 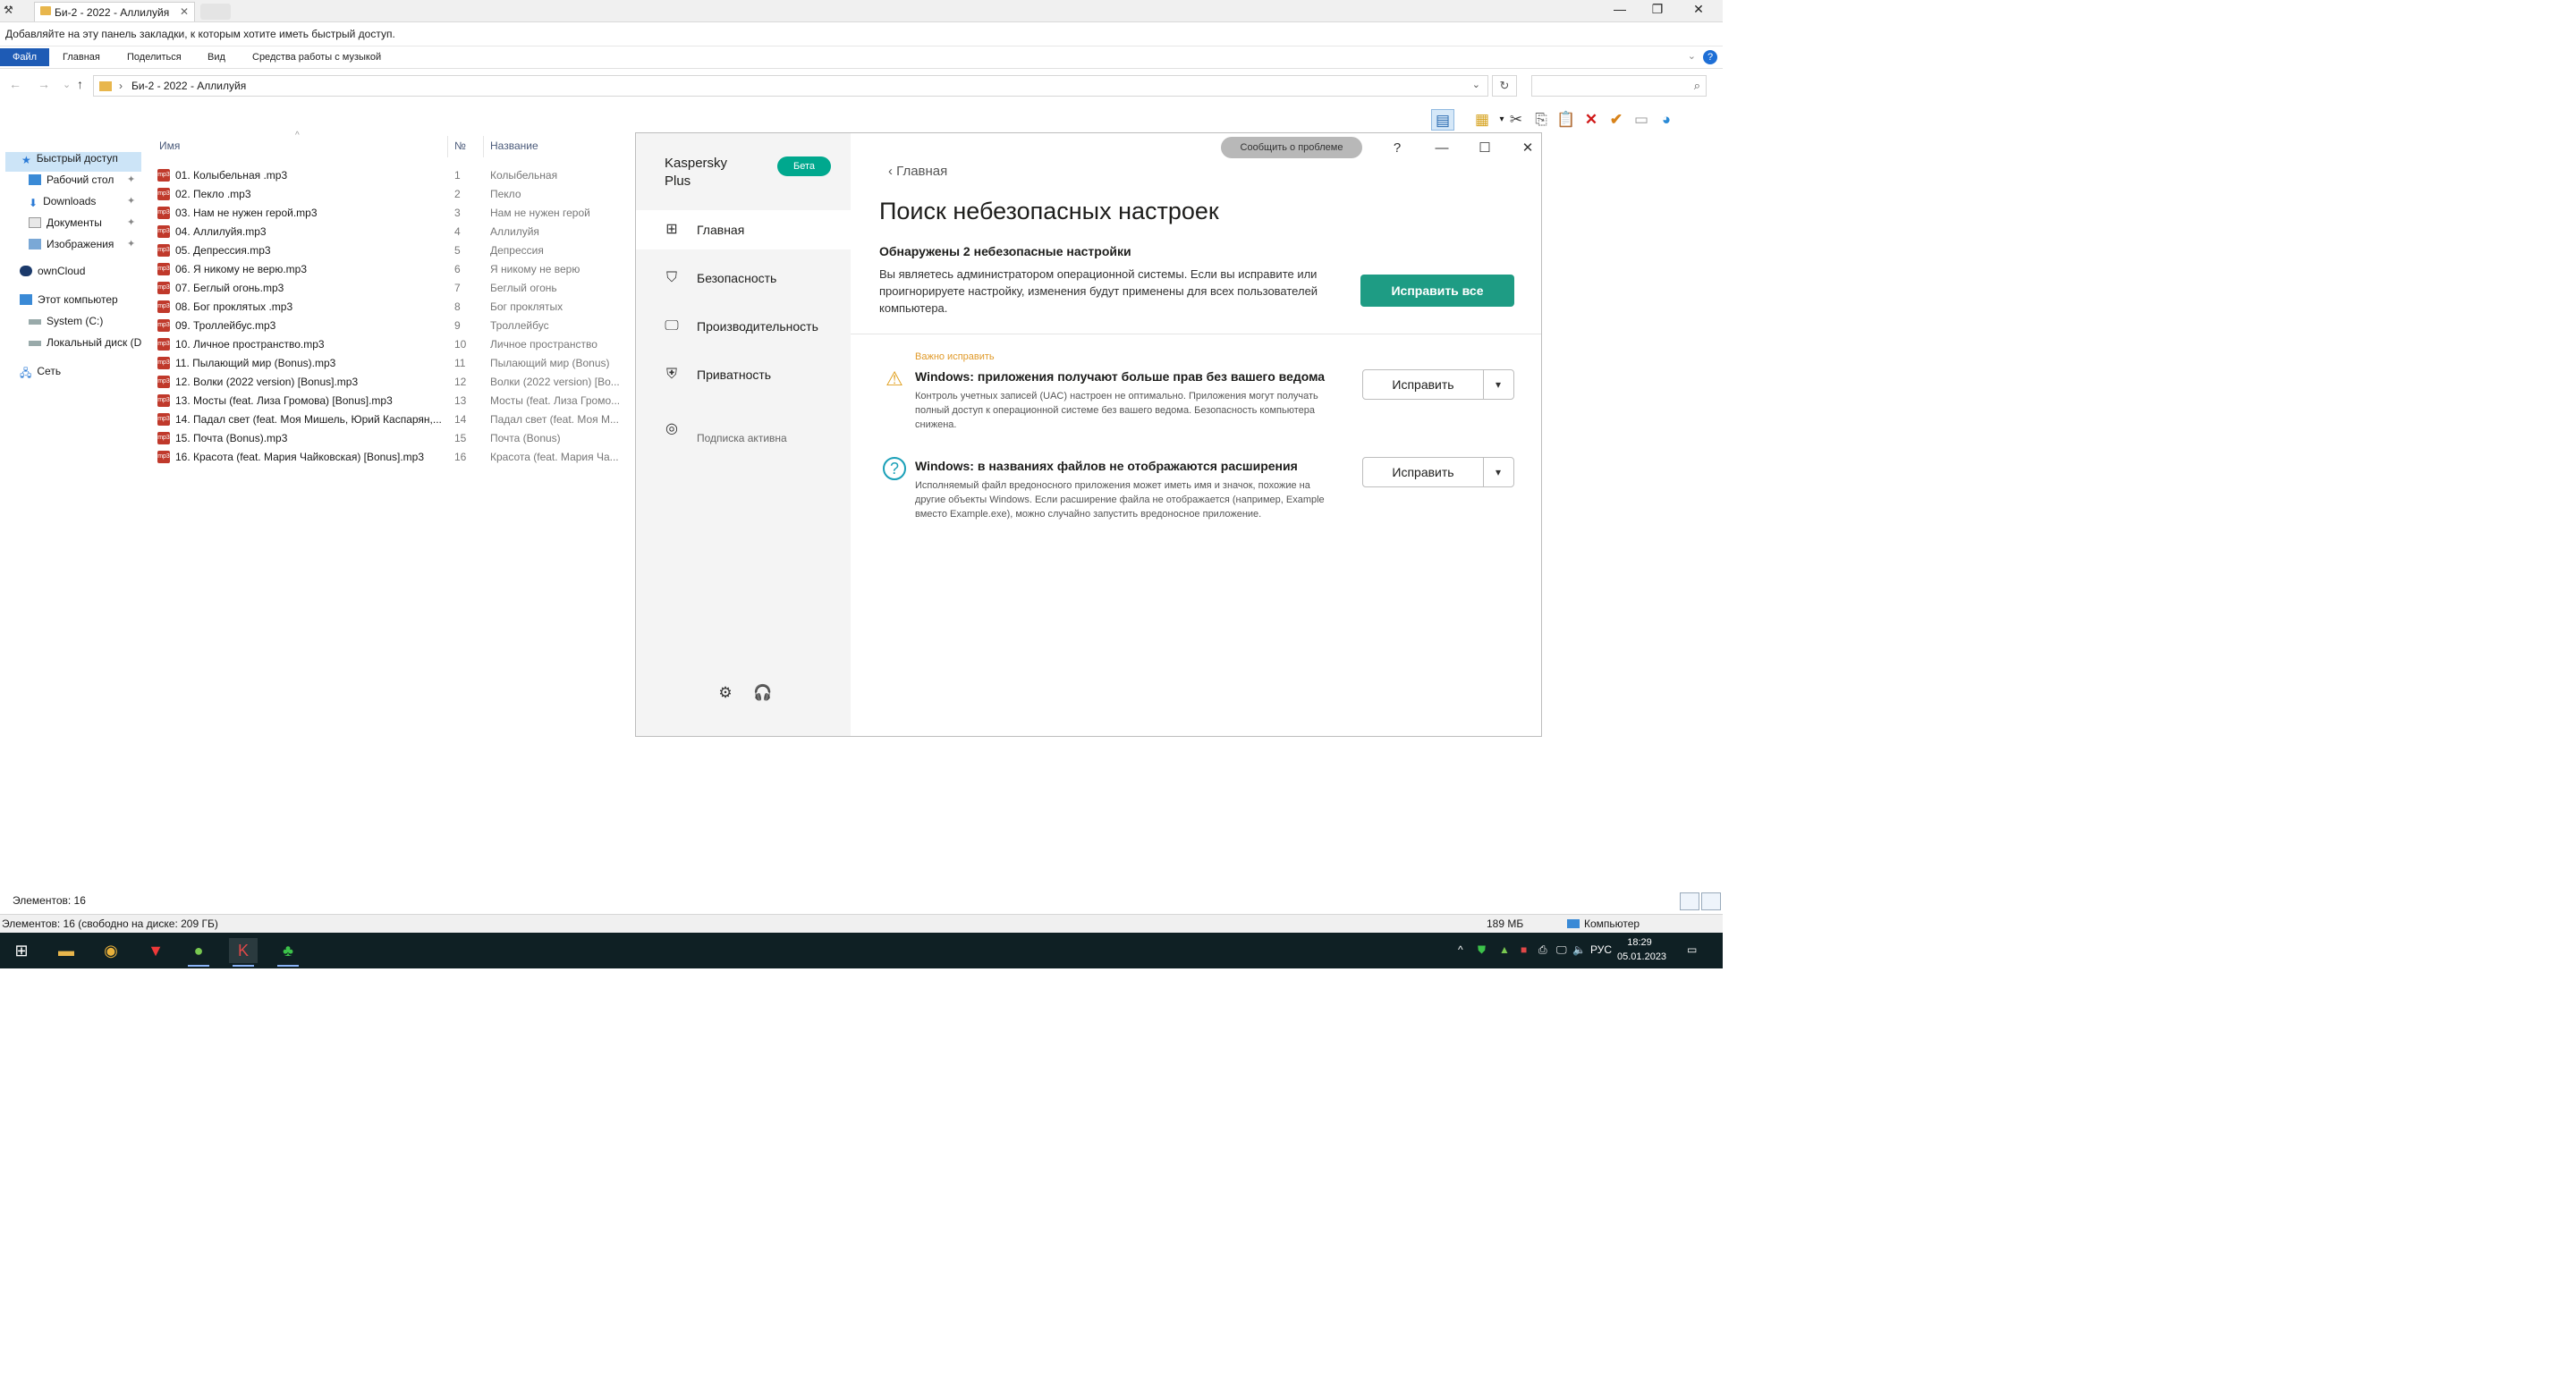 I want to click on nav-documents: Документы ✦, so click(x=86, y=226).